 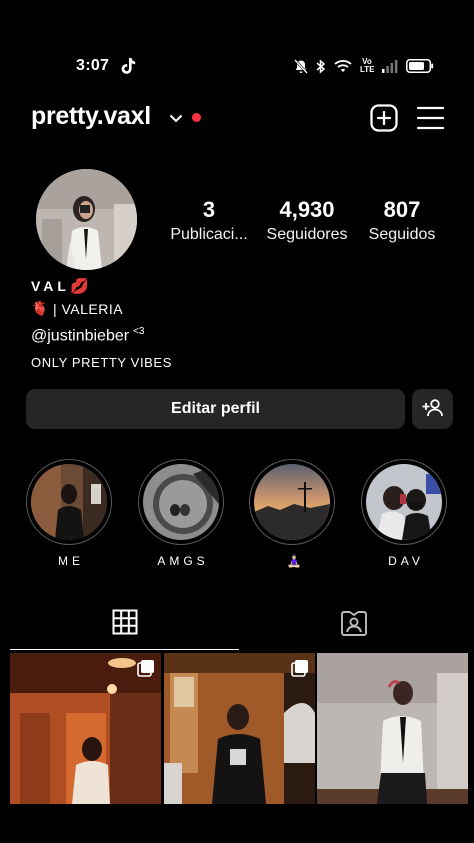 What do you see at coordinates (406, 561) in the screenshot?
I see `highlight-label: DAV` at bounding box center [406, 561].